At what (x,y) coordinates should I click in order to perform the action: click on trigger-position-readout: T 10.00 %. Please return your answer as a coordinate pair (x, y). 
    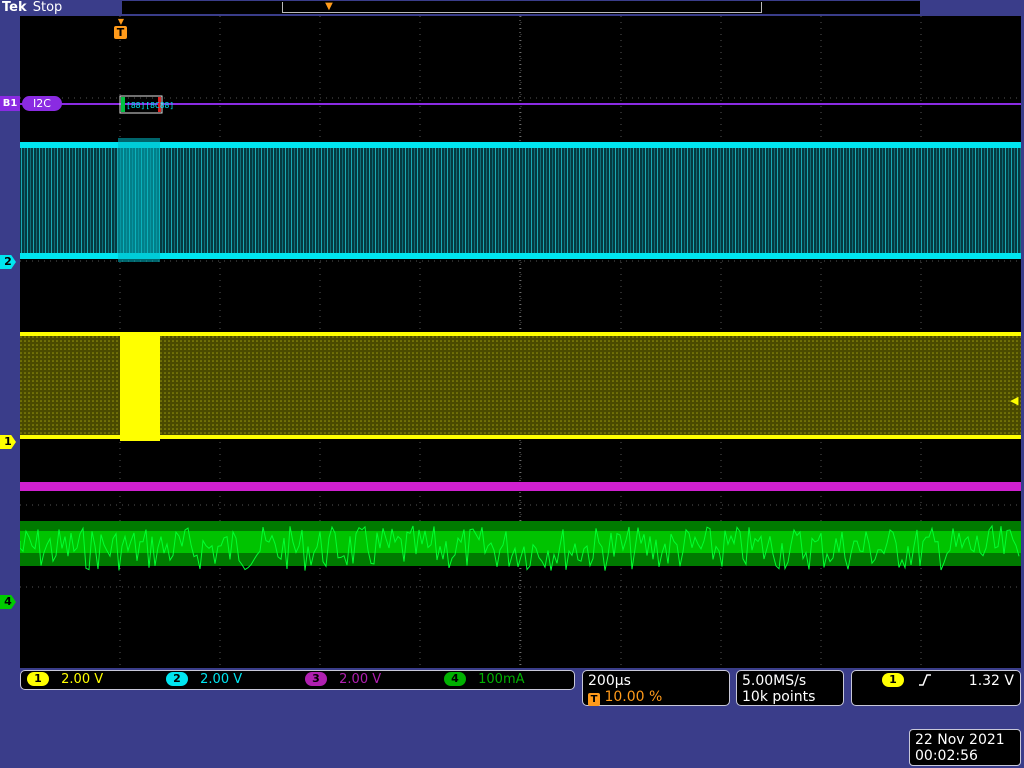
    Looking at the image, I should click on (656, 697).